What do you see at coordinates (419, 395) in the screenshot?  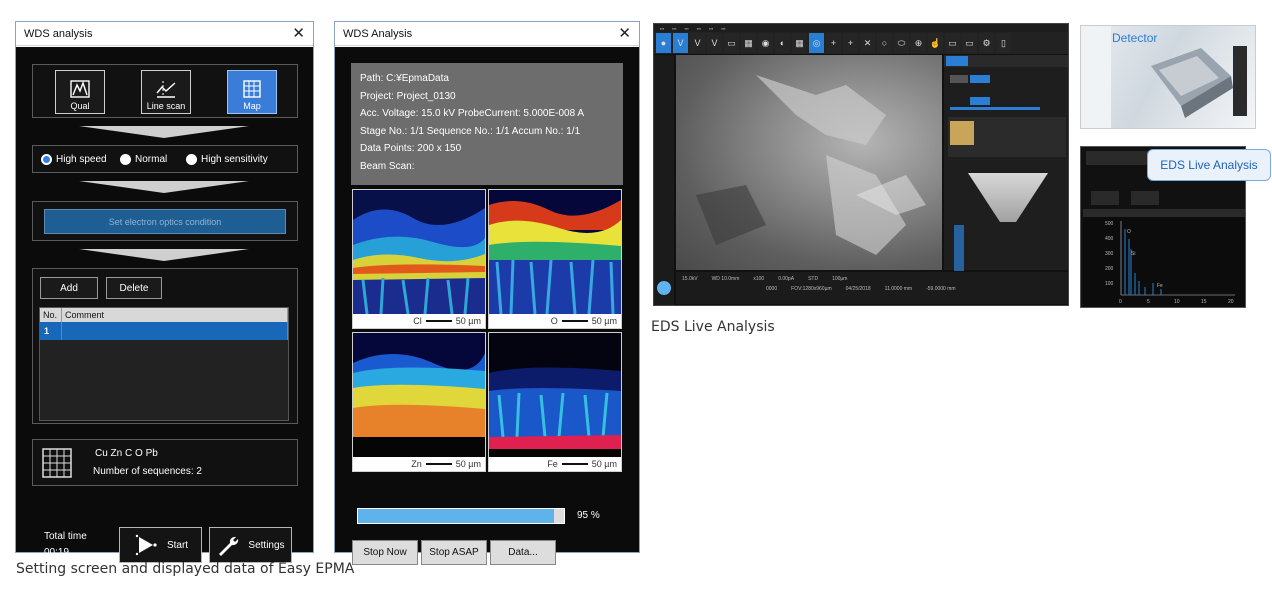 I see `map-image-zn` at bounding box center [419, 395].